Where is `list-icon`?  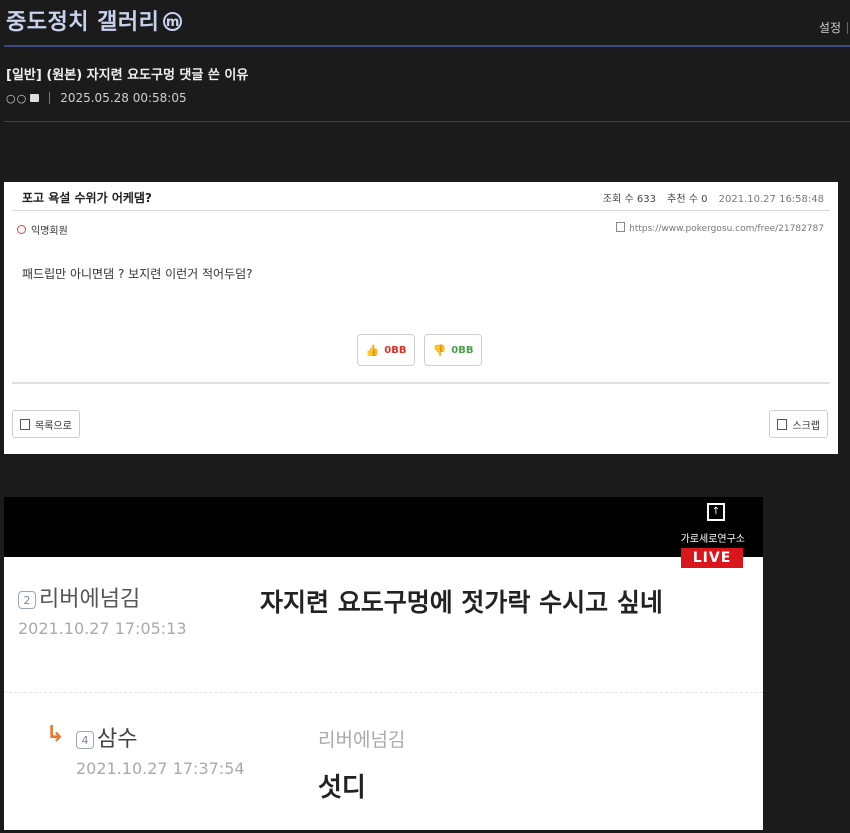 list-icon is located at coordinates (25, 424).